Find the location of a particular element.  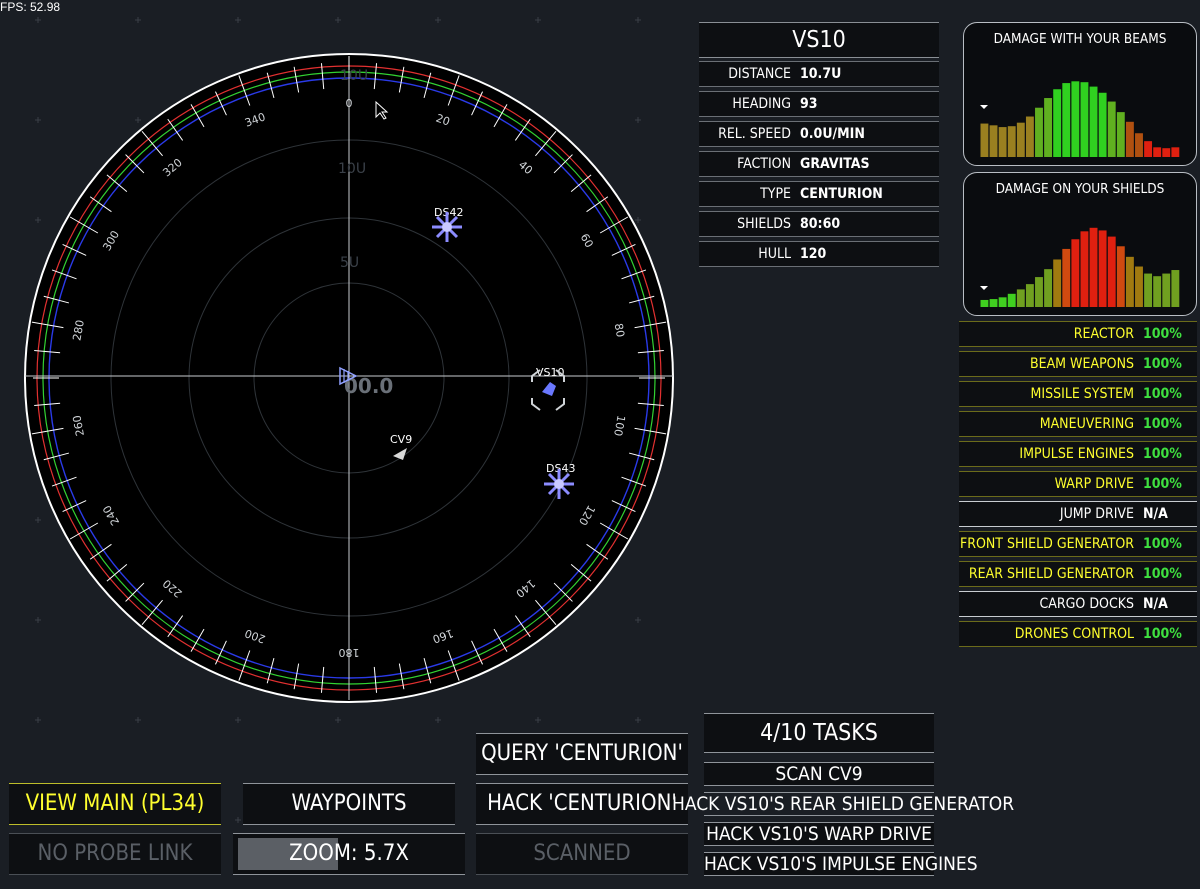

contact-cv9-label: CV9 is located at coordinates (401, 439).